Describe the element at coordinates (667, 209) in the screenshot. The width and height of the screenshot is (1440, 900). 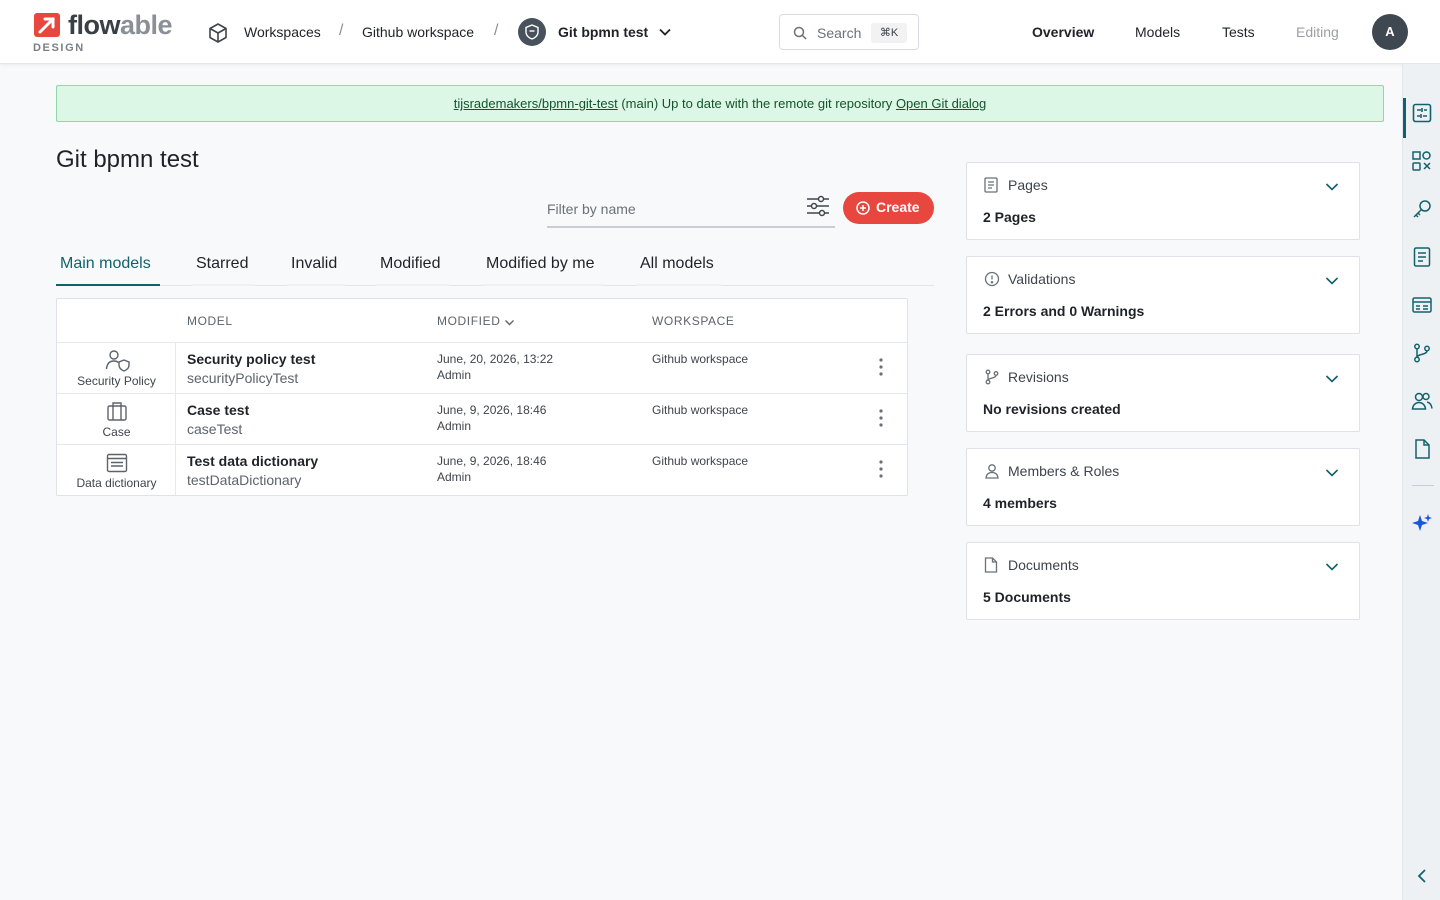
I see `filter-input` at that location.